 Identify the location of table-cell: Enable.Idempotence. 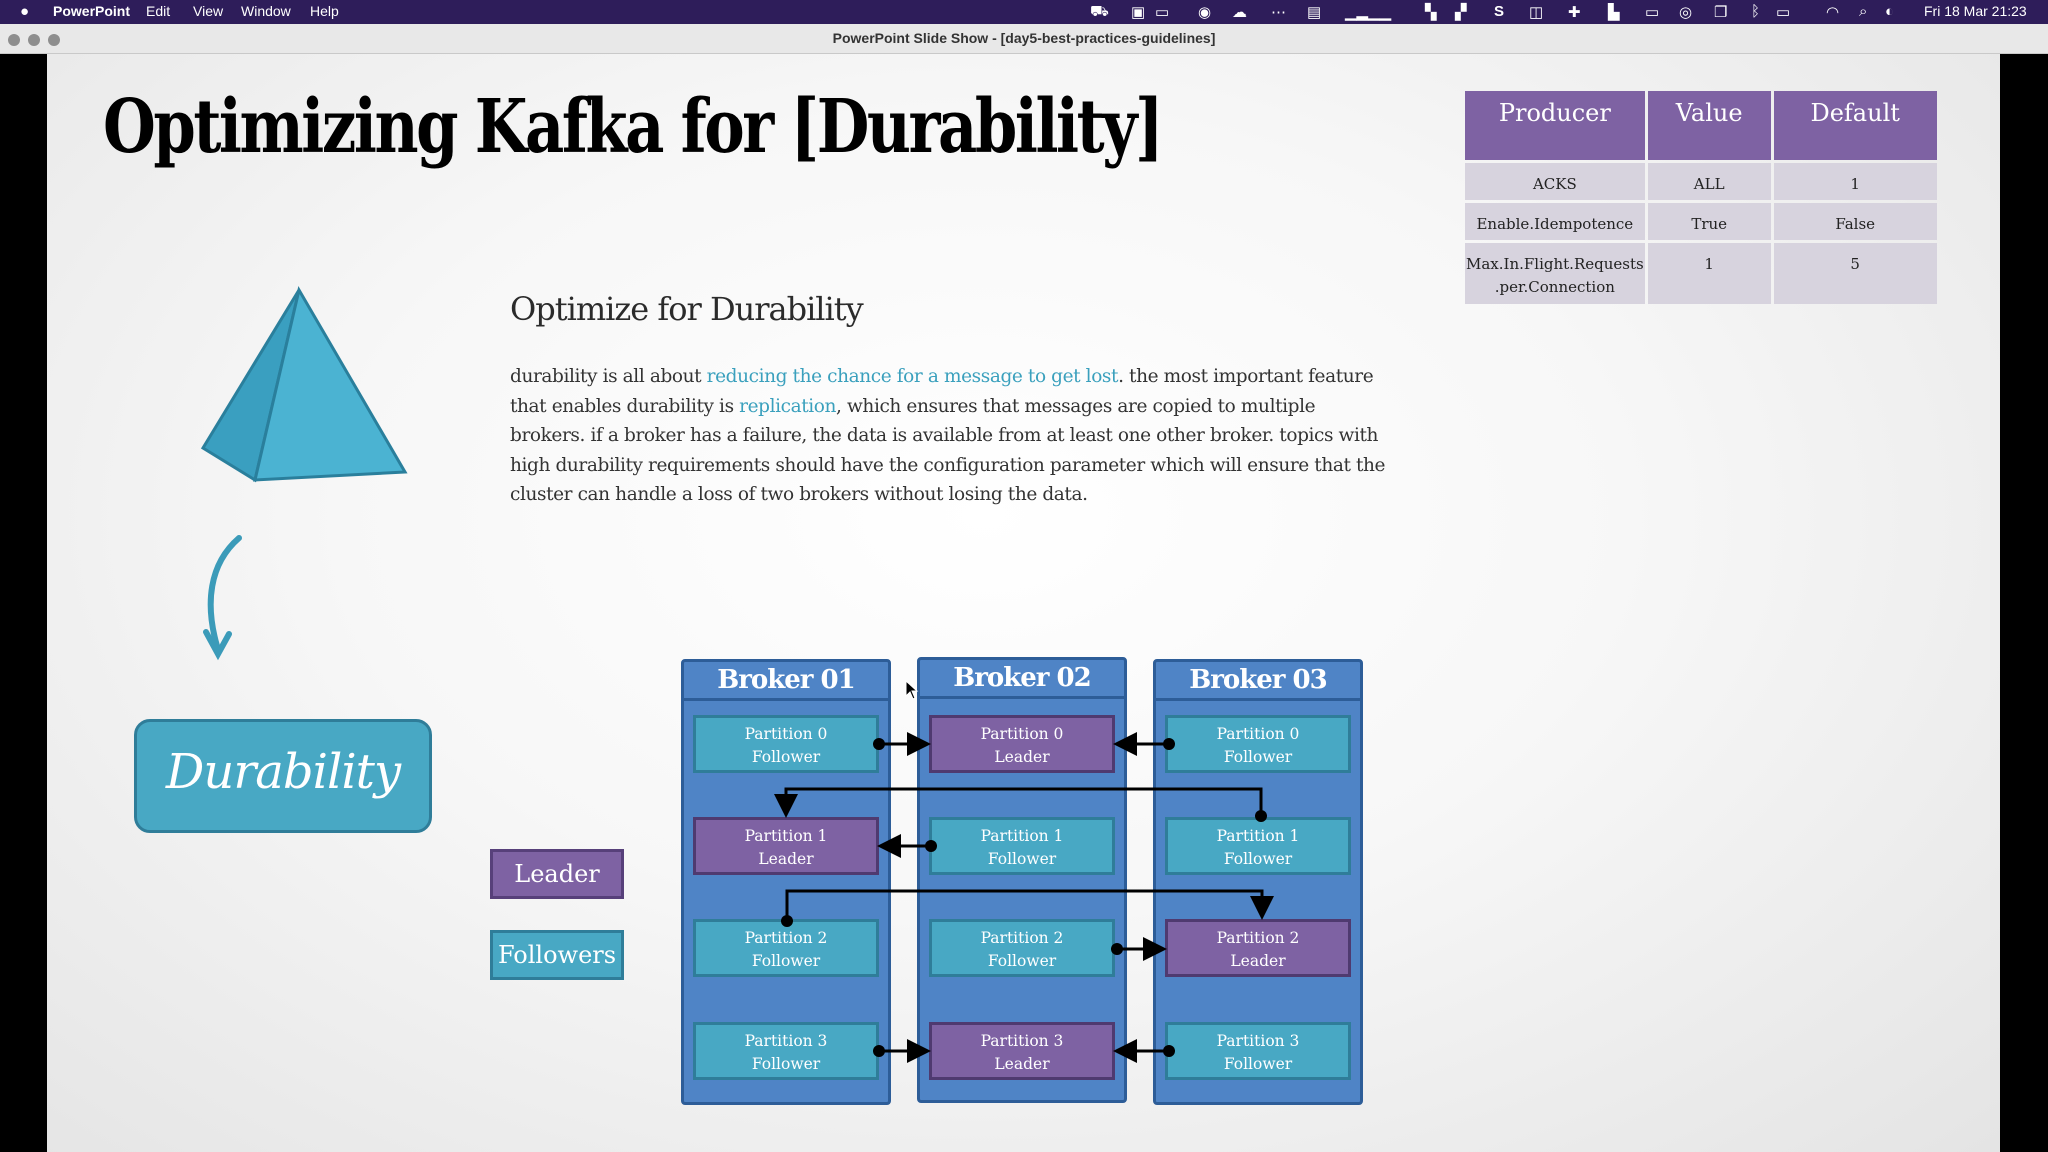
(1555, 221).